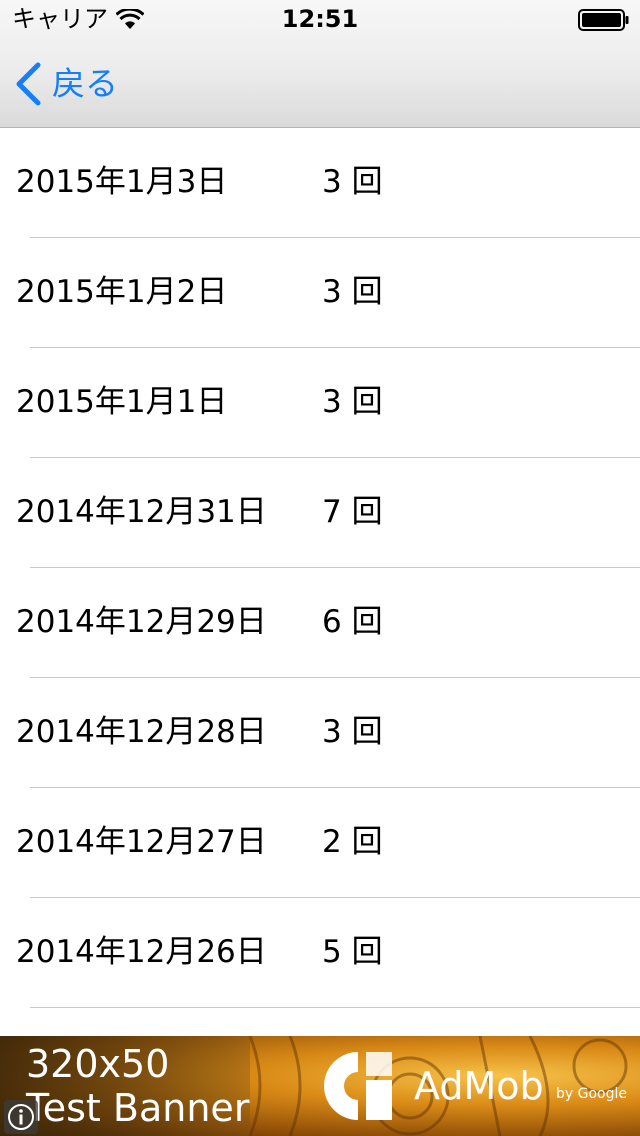 The image size is (640, 1136). What do you see at coordinates (320, 84) in the screenshot?
I see `navigation-bar: 戻る` at bounding box center [320, 84].